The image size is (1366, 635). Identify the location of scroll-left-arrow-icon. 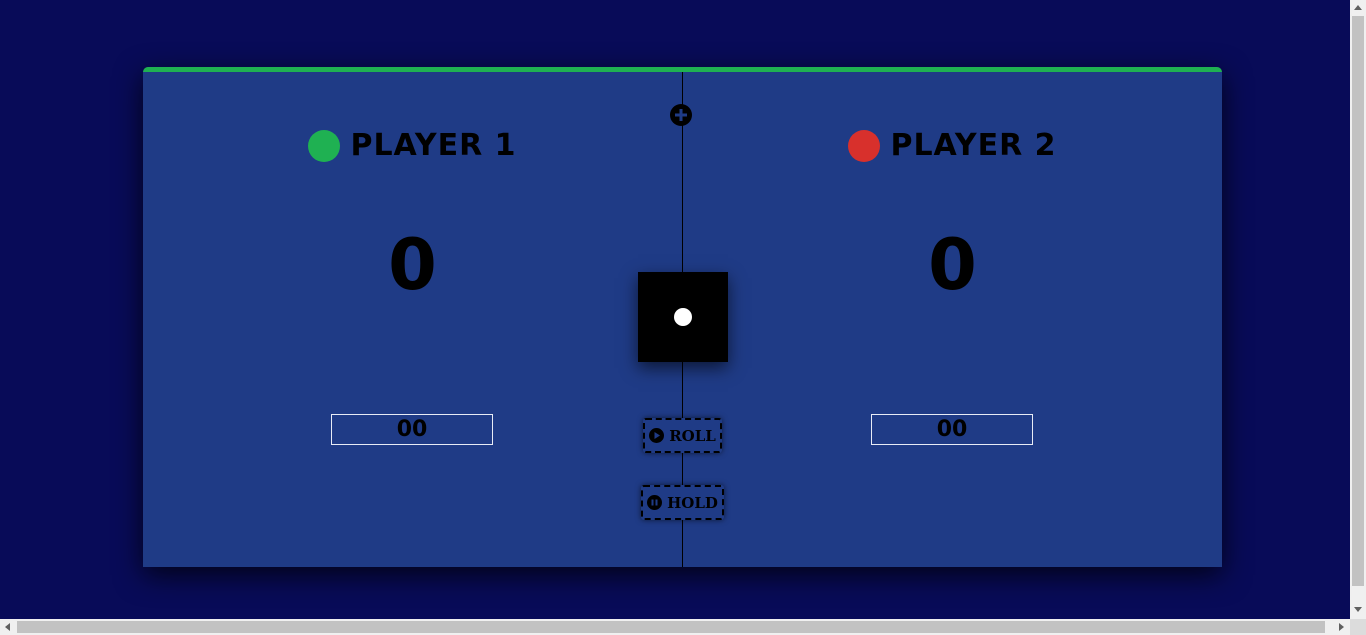
(7, 627).